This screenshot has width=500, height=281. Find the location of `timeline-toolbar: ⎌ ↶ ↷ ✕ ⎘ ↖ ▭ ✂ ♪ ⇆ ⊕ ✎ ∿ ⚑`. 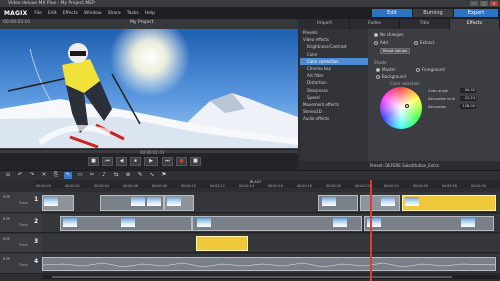

timeline-toolbar: ⎌ ↶ ↷ ✕ ⎘ ↖ ▭ ✂ ♪ ⇆ ⊕ ✎ ∿ ⚑ is located at coordinates (250, 175).